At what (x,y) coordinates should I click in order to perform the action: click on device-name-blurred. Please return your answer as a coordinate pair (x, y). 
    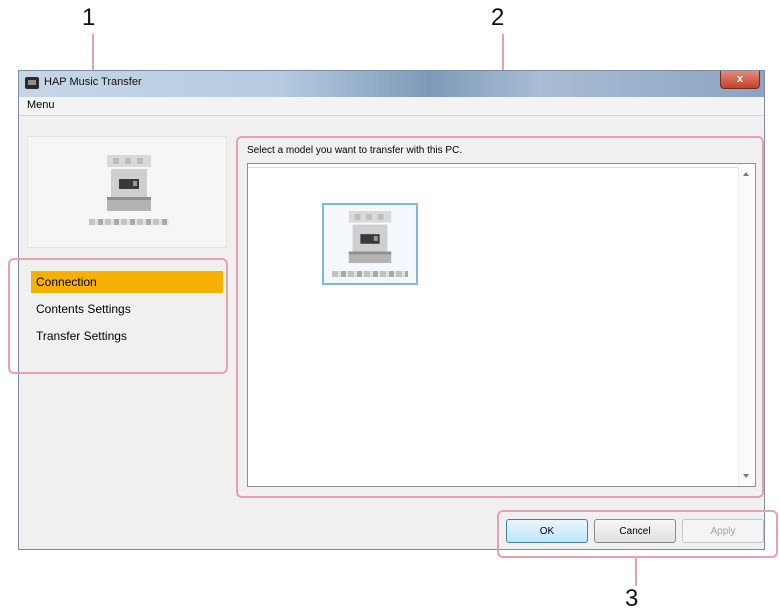
    Looking at the image, I should click on (129, 222).